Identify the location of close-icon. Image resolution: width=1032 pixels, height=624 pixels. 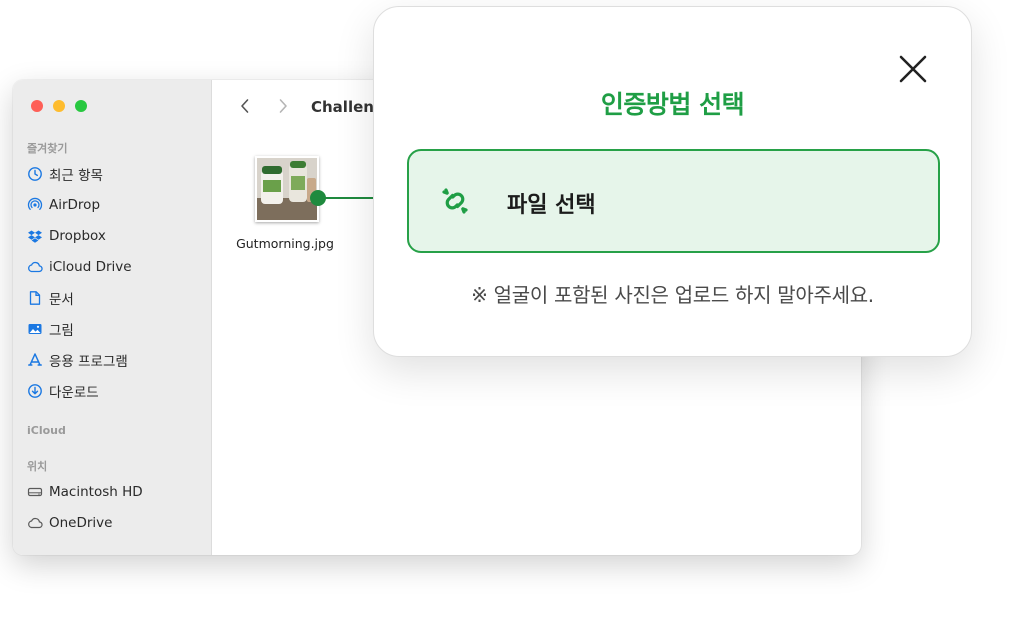
(913, 69).